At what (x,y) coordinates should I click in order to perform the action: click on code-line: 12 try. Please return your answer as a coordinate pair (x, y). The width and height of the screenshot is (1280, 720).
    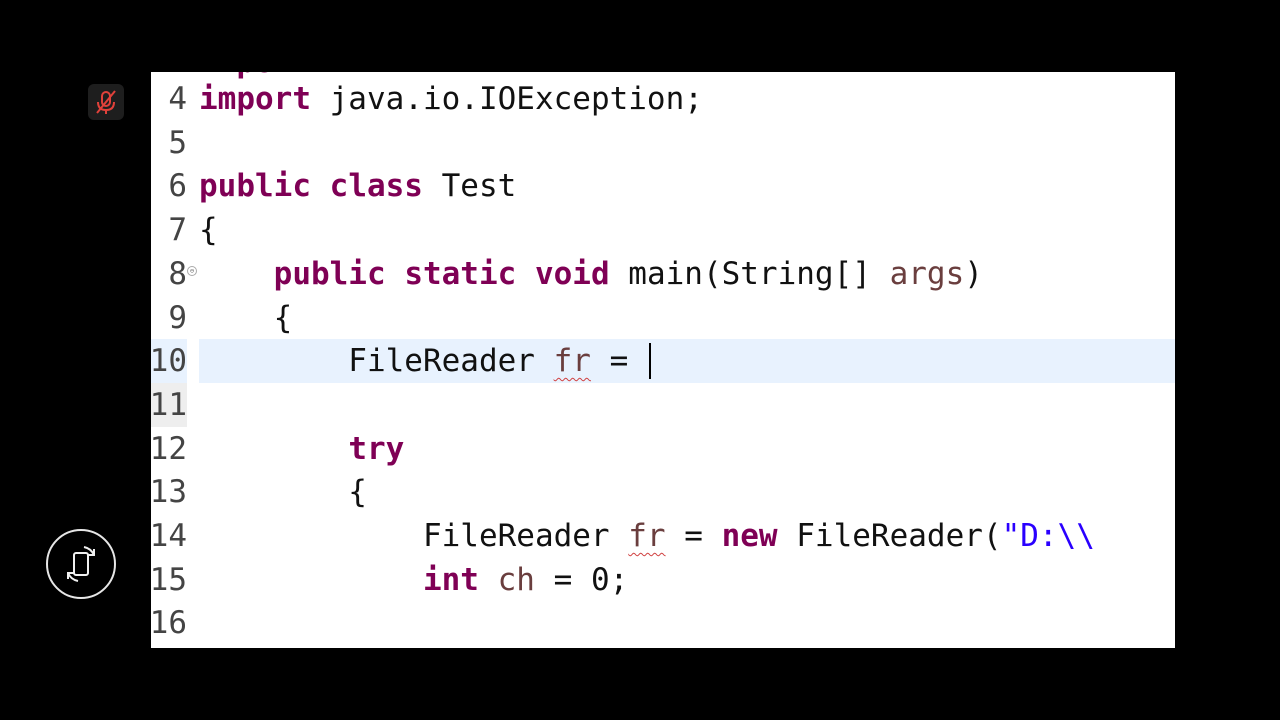
    Looking at the image, I should click on (663, 449).